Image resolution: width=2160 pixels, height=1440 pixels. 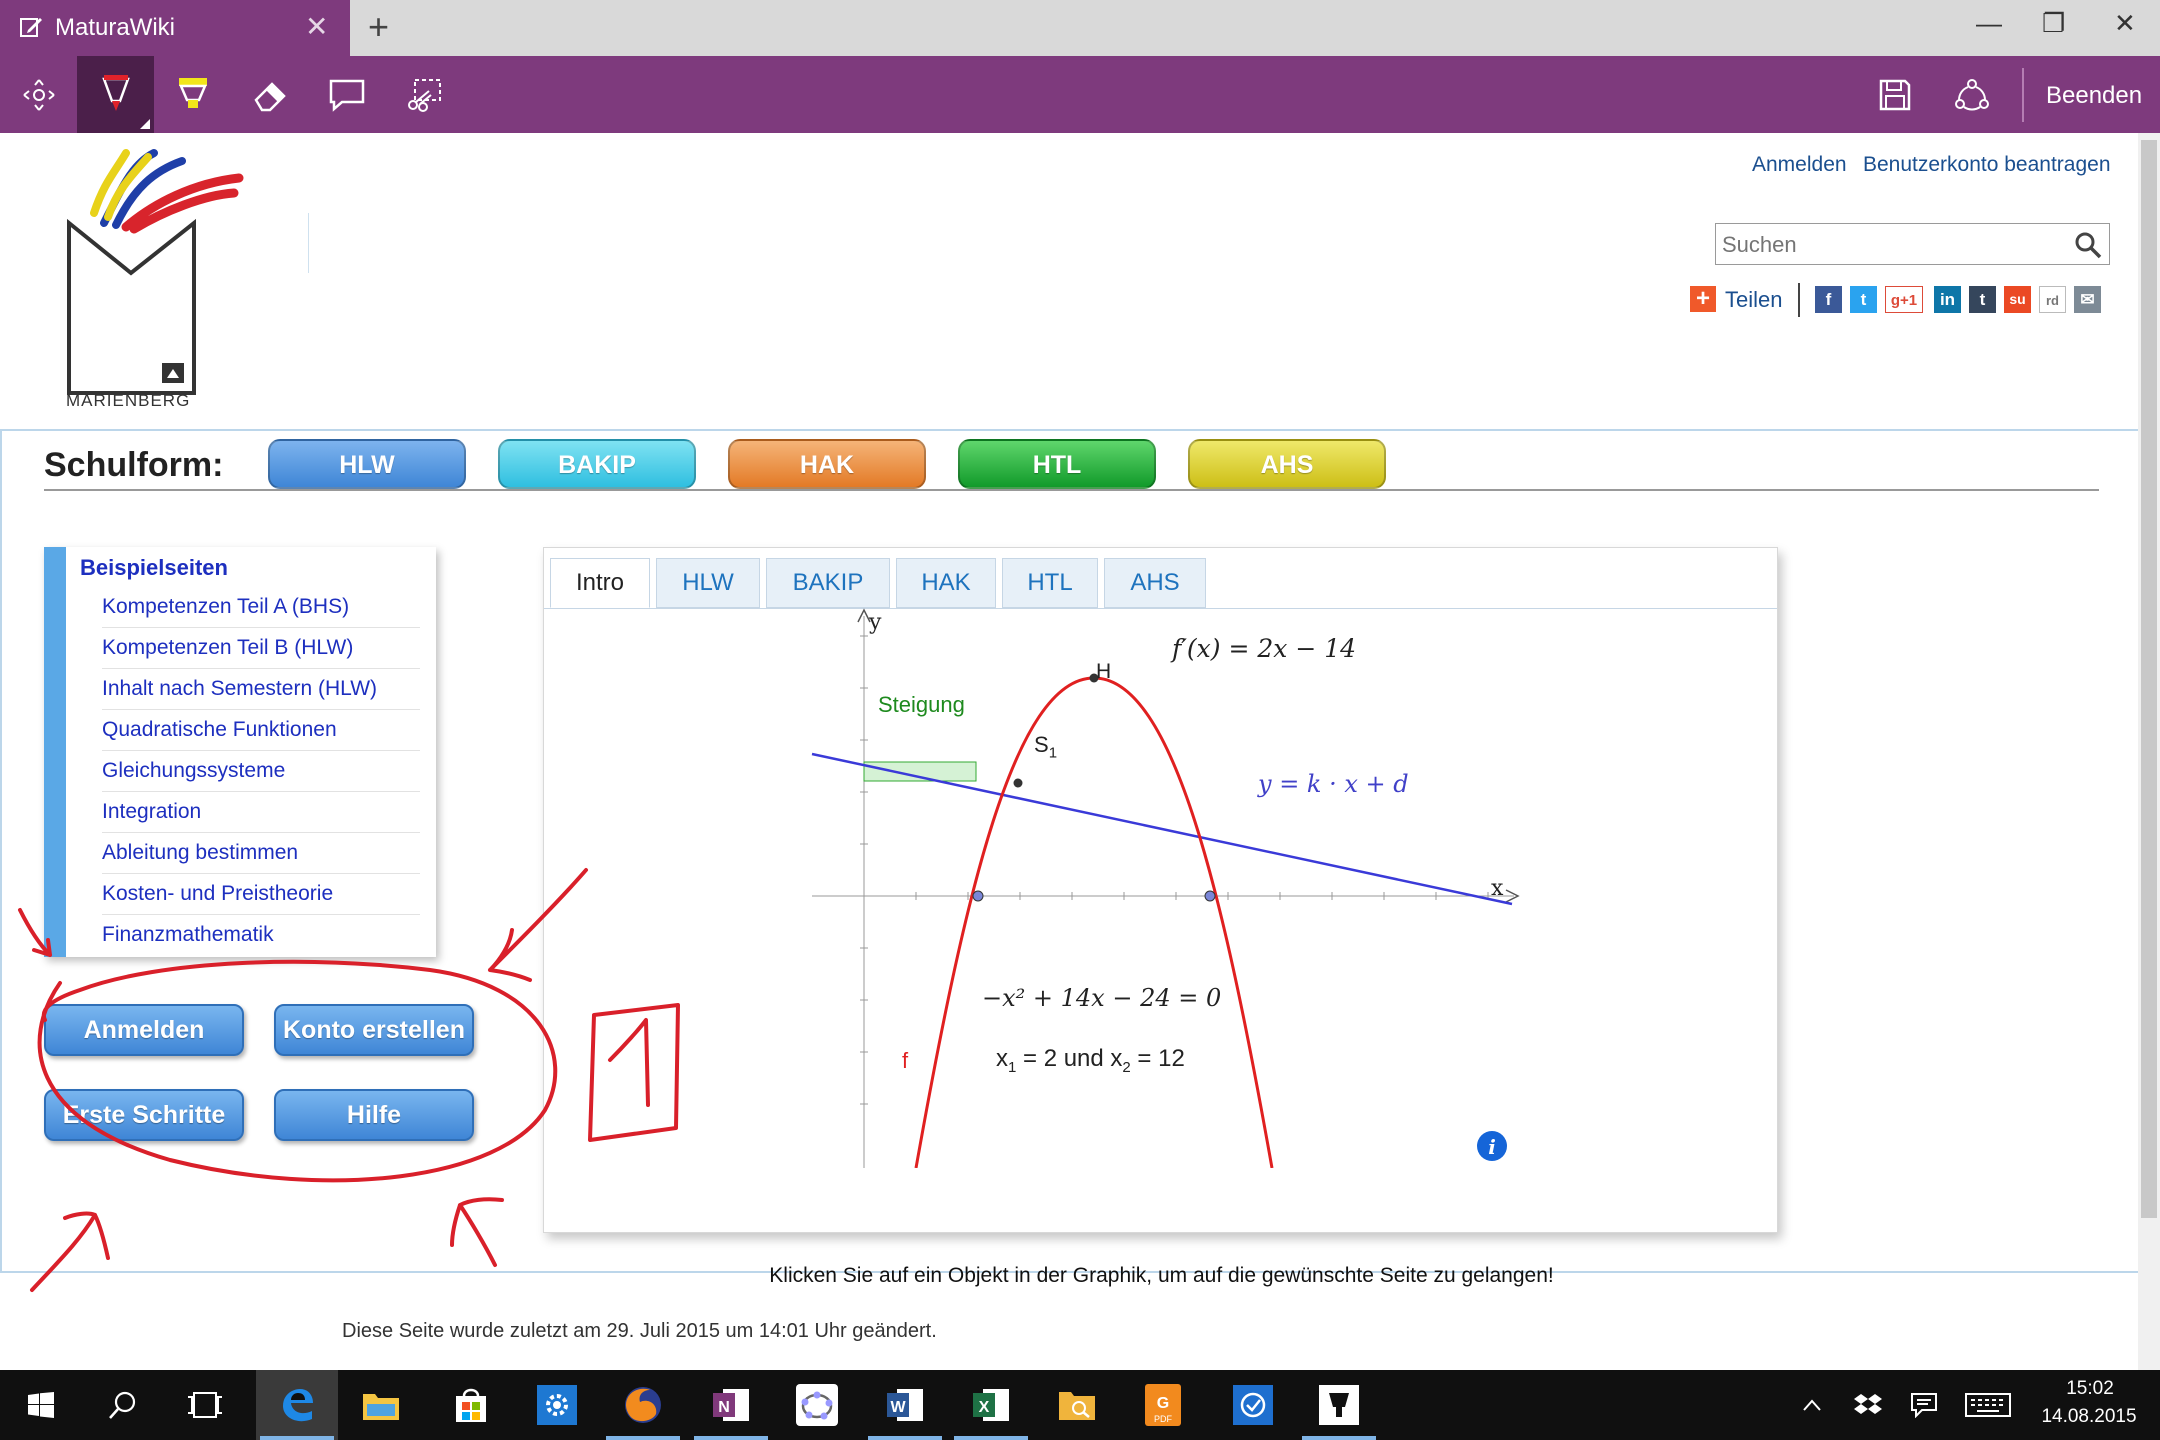 What do you see at coordinates (261, 607) in the screenshot?
I see `sidebar-item-kompetenzen-a: Kompetenzen Teil A (BHS)` at bounding box center [261, 607].